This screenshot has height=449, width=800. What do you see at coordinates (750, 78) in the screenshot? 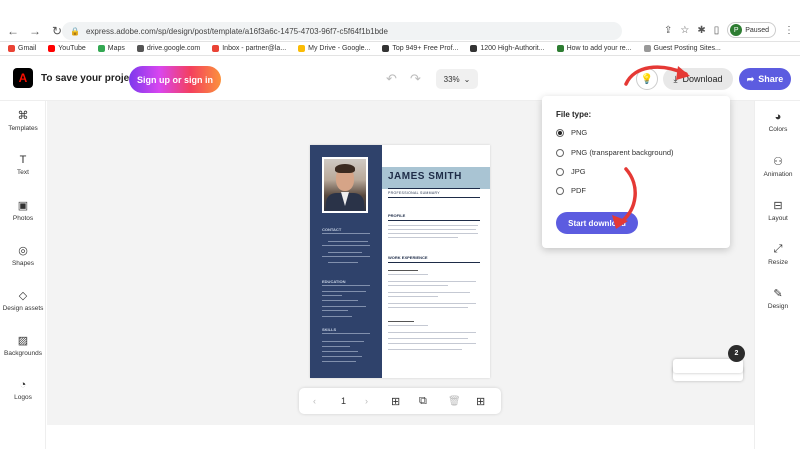
I see `share-icon: ➦` at bounding box center [750, 78].